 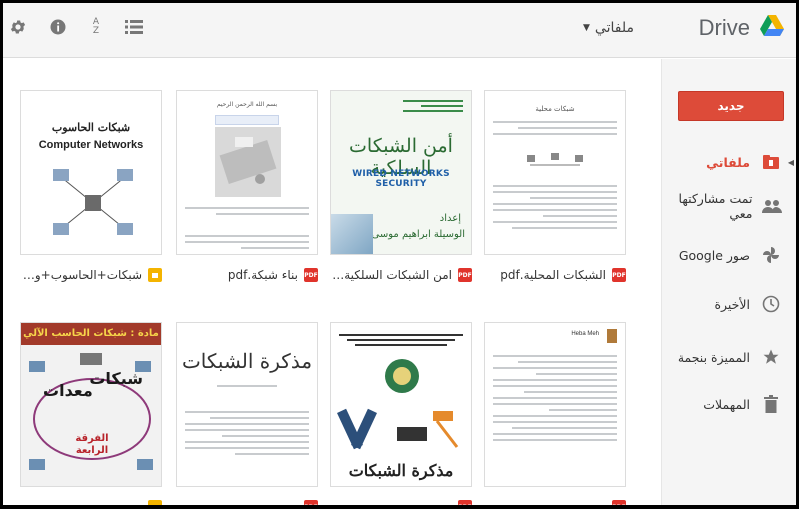 I want to click on sidebar-item-label: تمت مشاركتها معي, so click(x=715, y=206).